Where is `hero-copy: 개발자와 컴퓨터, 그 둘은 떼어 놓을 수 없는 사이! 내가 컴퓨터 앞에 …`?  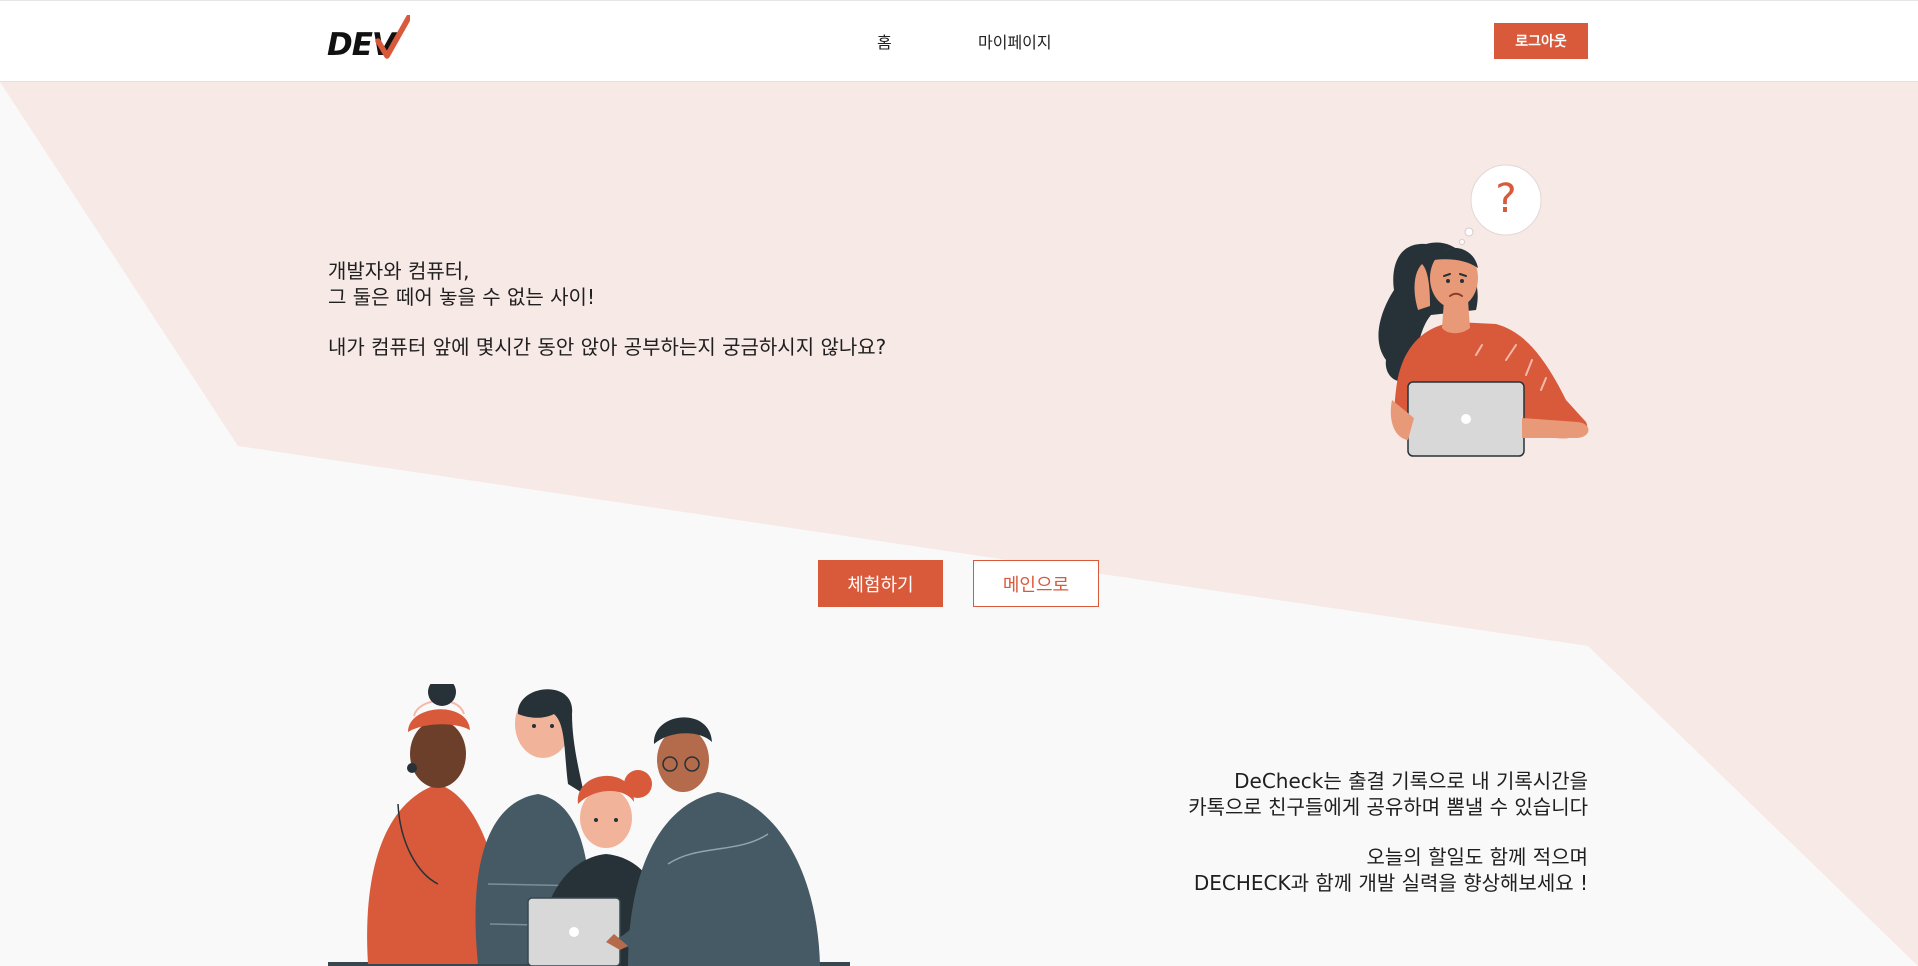
hero-copy: 개발자와 컴퓨터, 그 둘은 떼어 놓을 수 없는 사이! 내가 컴퓨터 앞에 … is located at coordinates (607, 309).